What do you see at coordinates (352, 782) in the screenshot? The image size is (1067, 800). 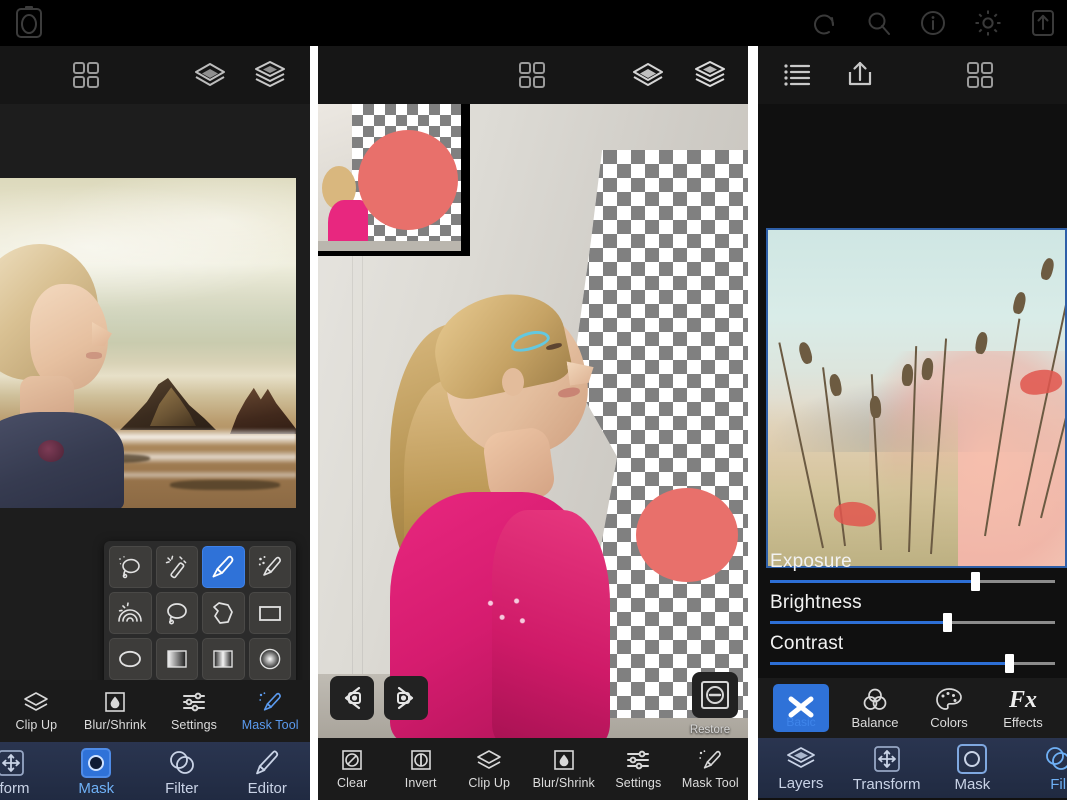 I see `context-button-label: Clear` at bounding box center [352, 782].